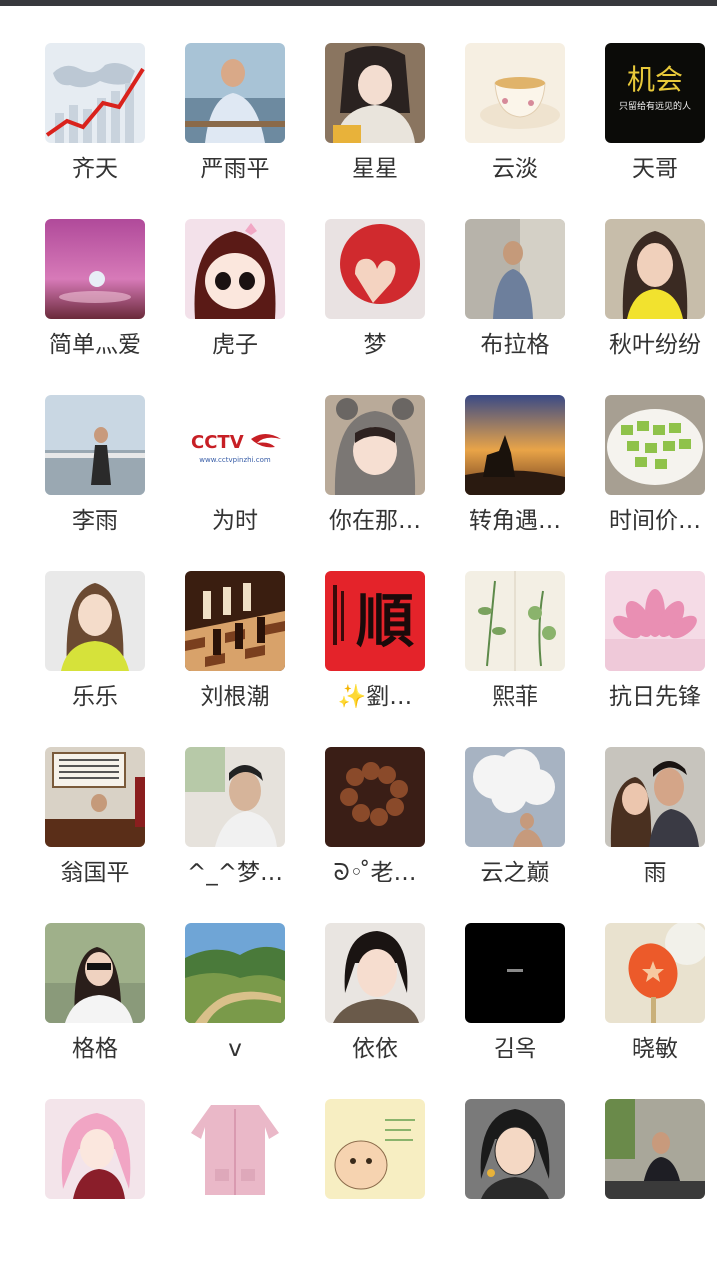 Image resolution: width=717 pixels, height=1275 pixels. I want to click on man-seated-avatar, so click(655, 1149).